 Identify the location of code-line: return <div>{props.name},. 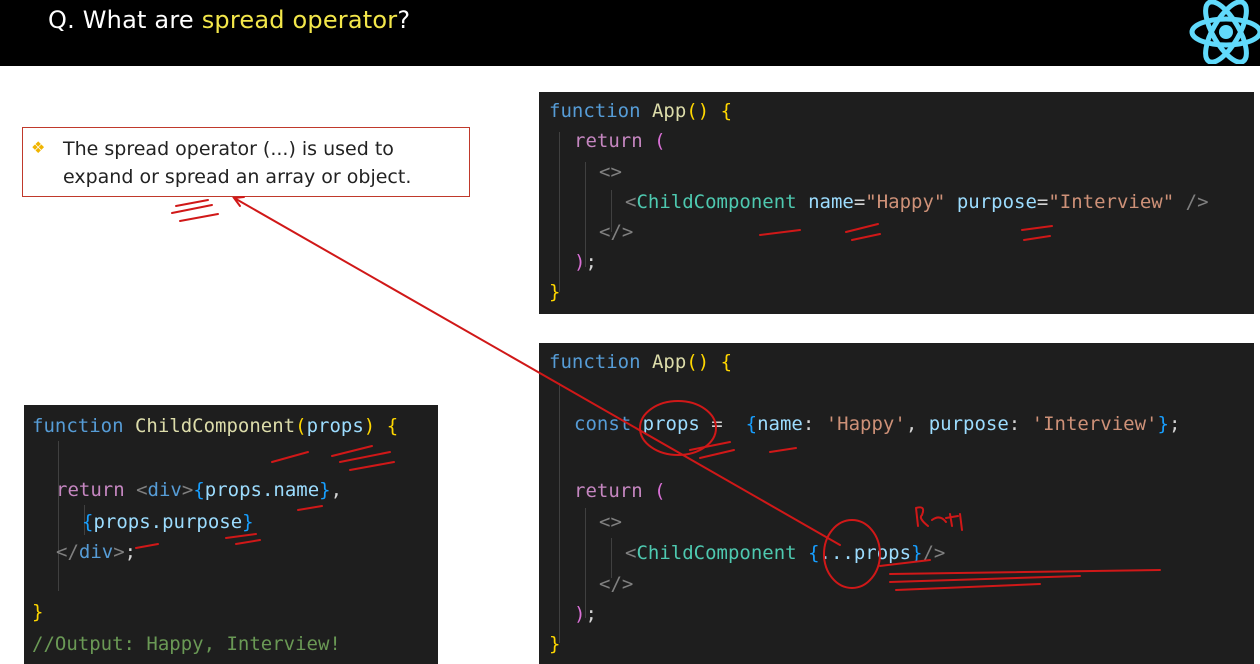
(199, 490).